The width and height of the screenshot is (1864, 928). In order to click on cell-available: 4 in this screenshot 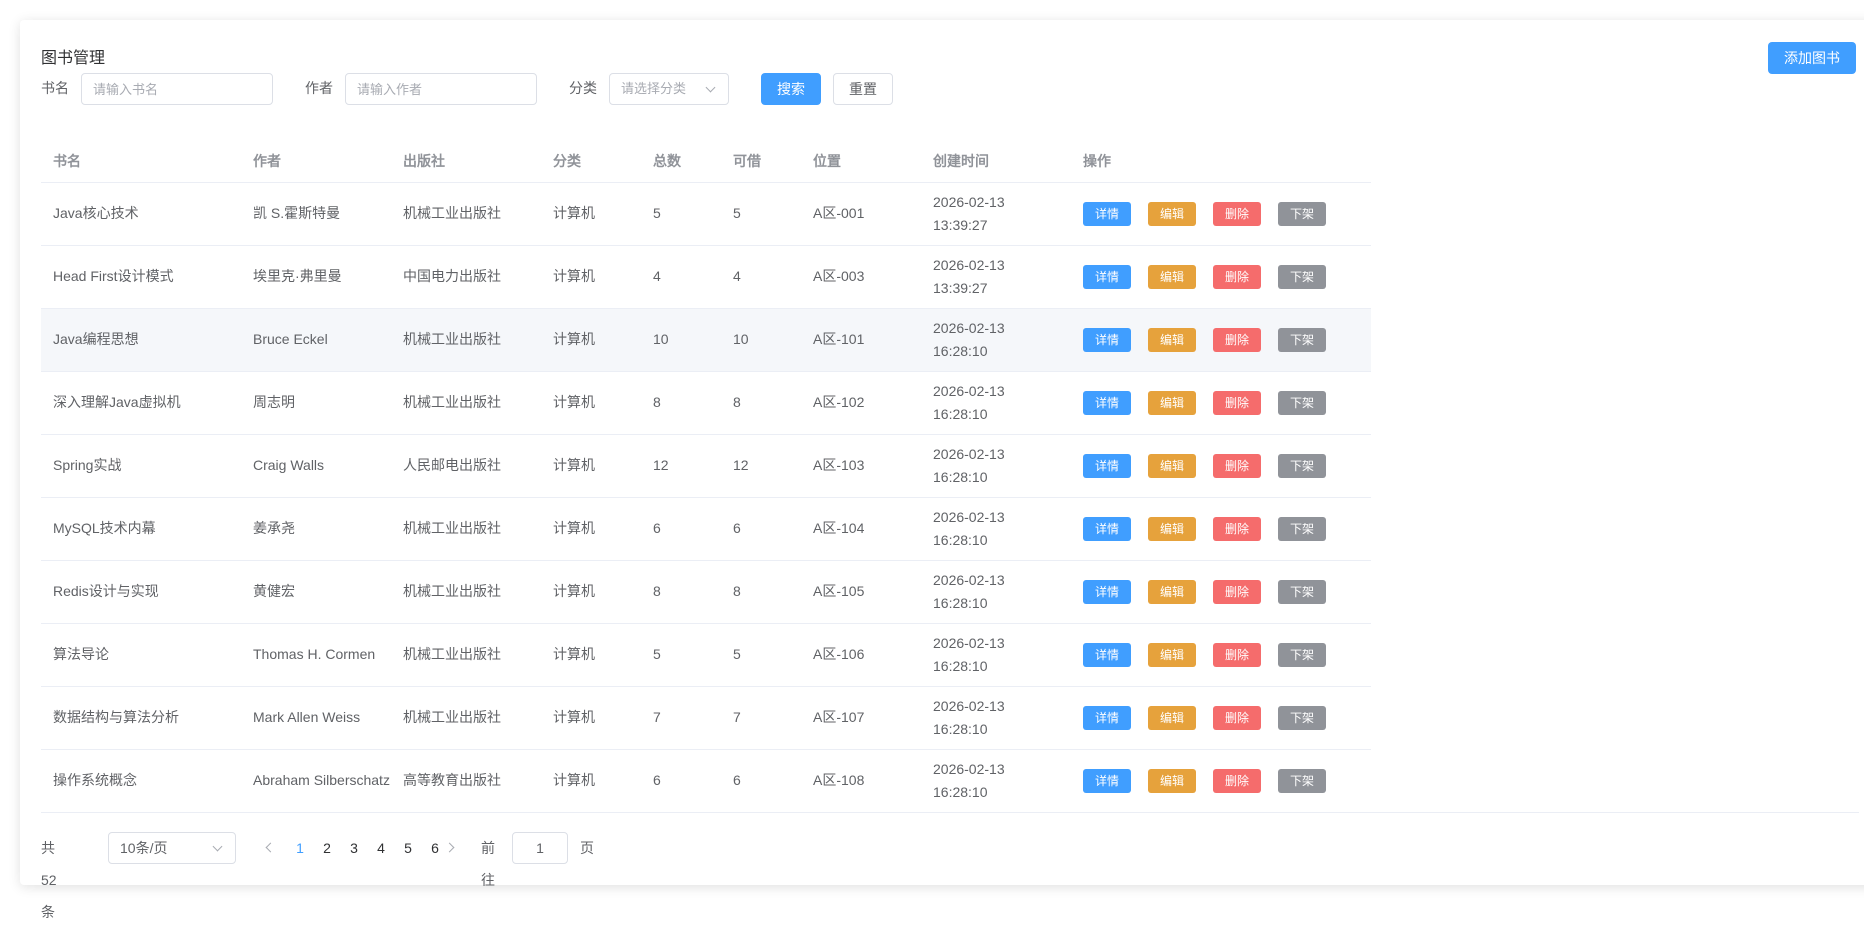, I will do `click(761, 277)`.